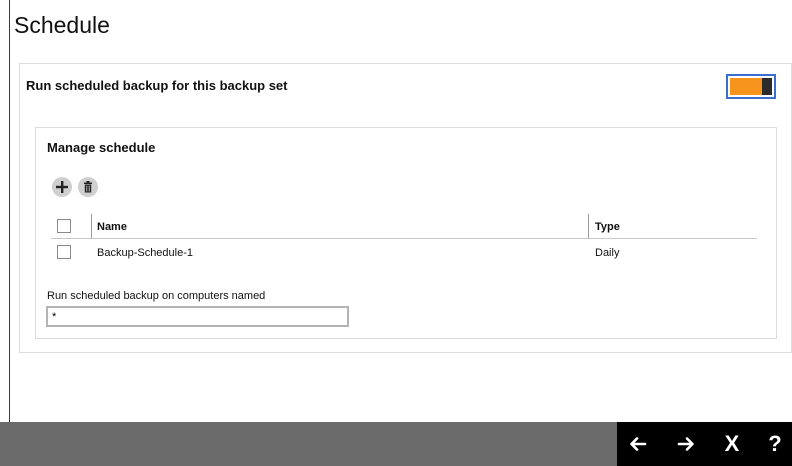  I want to click on arrow-right-icon, so click(685, 444).